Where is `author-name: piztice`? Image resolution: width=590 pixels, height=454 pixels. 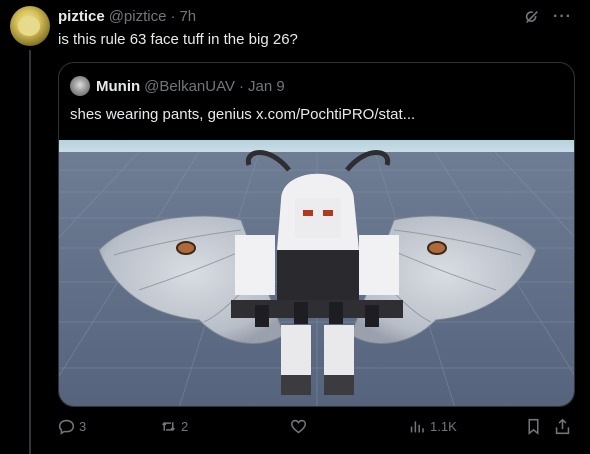
author-name: piztice is located at coordinates (81, 16).